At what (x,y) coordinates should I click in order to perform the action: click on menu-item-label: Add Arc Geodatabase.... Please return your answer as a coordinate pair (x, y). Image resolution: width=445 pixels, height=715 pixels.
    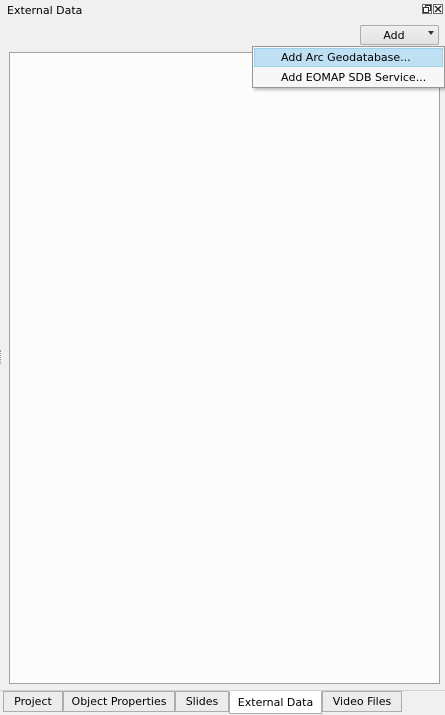
    Looking at the image, I should click on (346, 57).